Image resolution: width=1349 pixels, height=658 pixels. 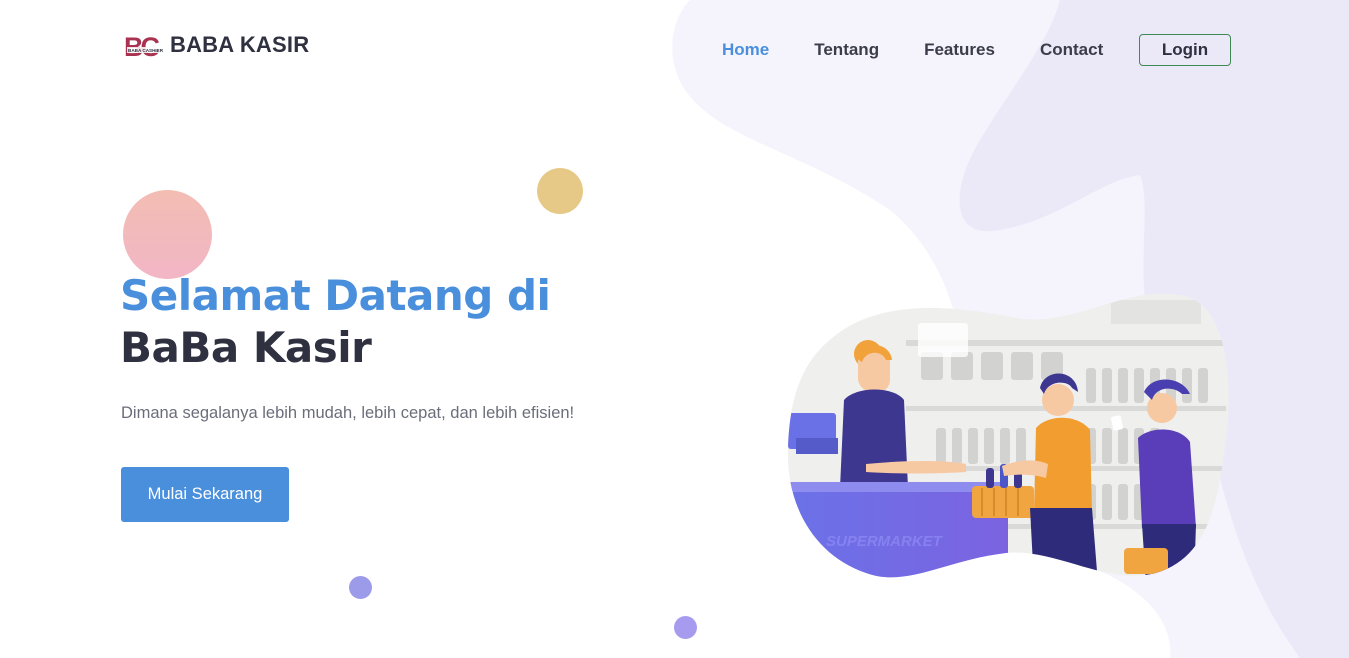 I want to click on decor-circle-pink, so click(x=167, y=234).